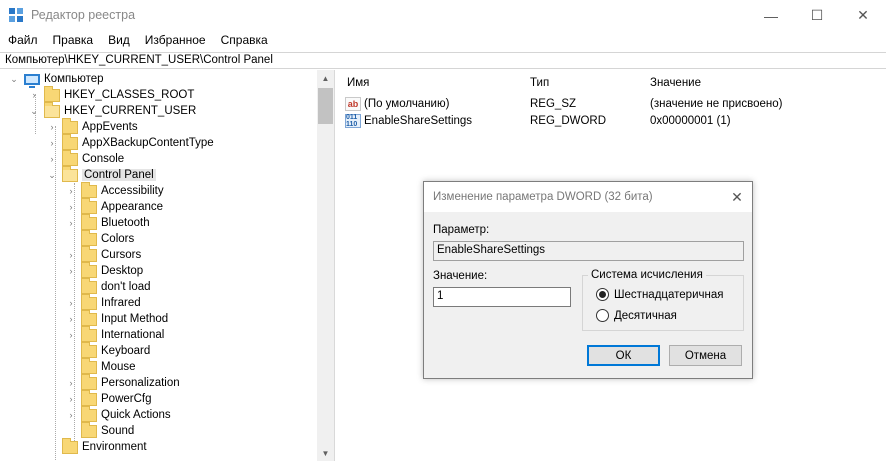 Image resolution: width=886 pixels, height=461 pixels. Describe the element at coordinates (99, 430) in the screenshot. I see `tree-node-cp-child: Sound` at that location.